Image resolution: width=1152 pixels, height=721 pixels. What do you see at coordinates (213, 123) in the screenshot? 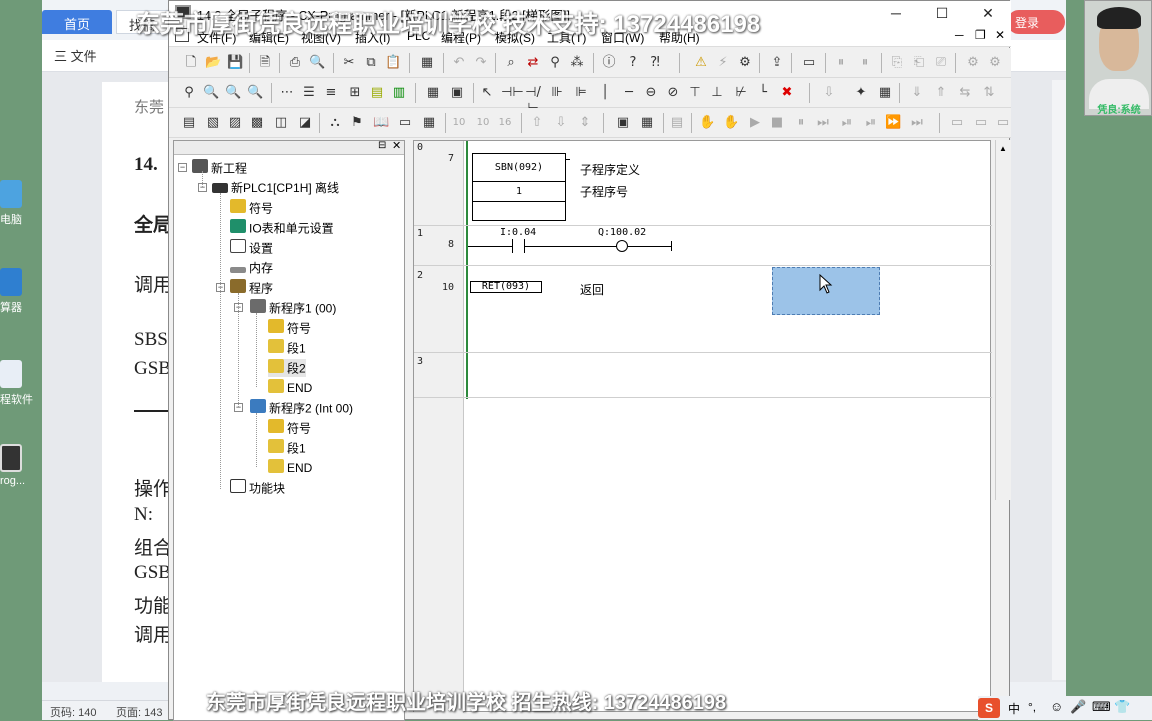
I see `output-window-icon: ▧` at bounding box center [213, 123].